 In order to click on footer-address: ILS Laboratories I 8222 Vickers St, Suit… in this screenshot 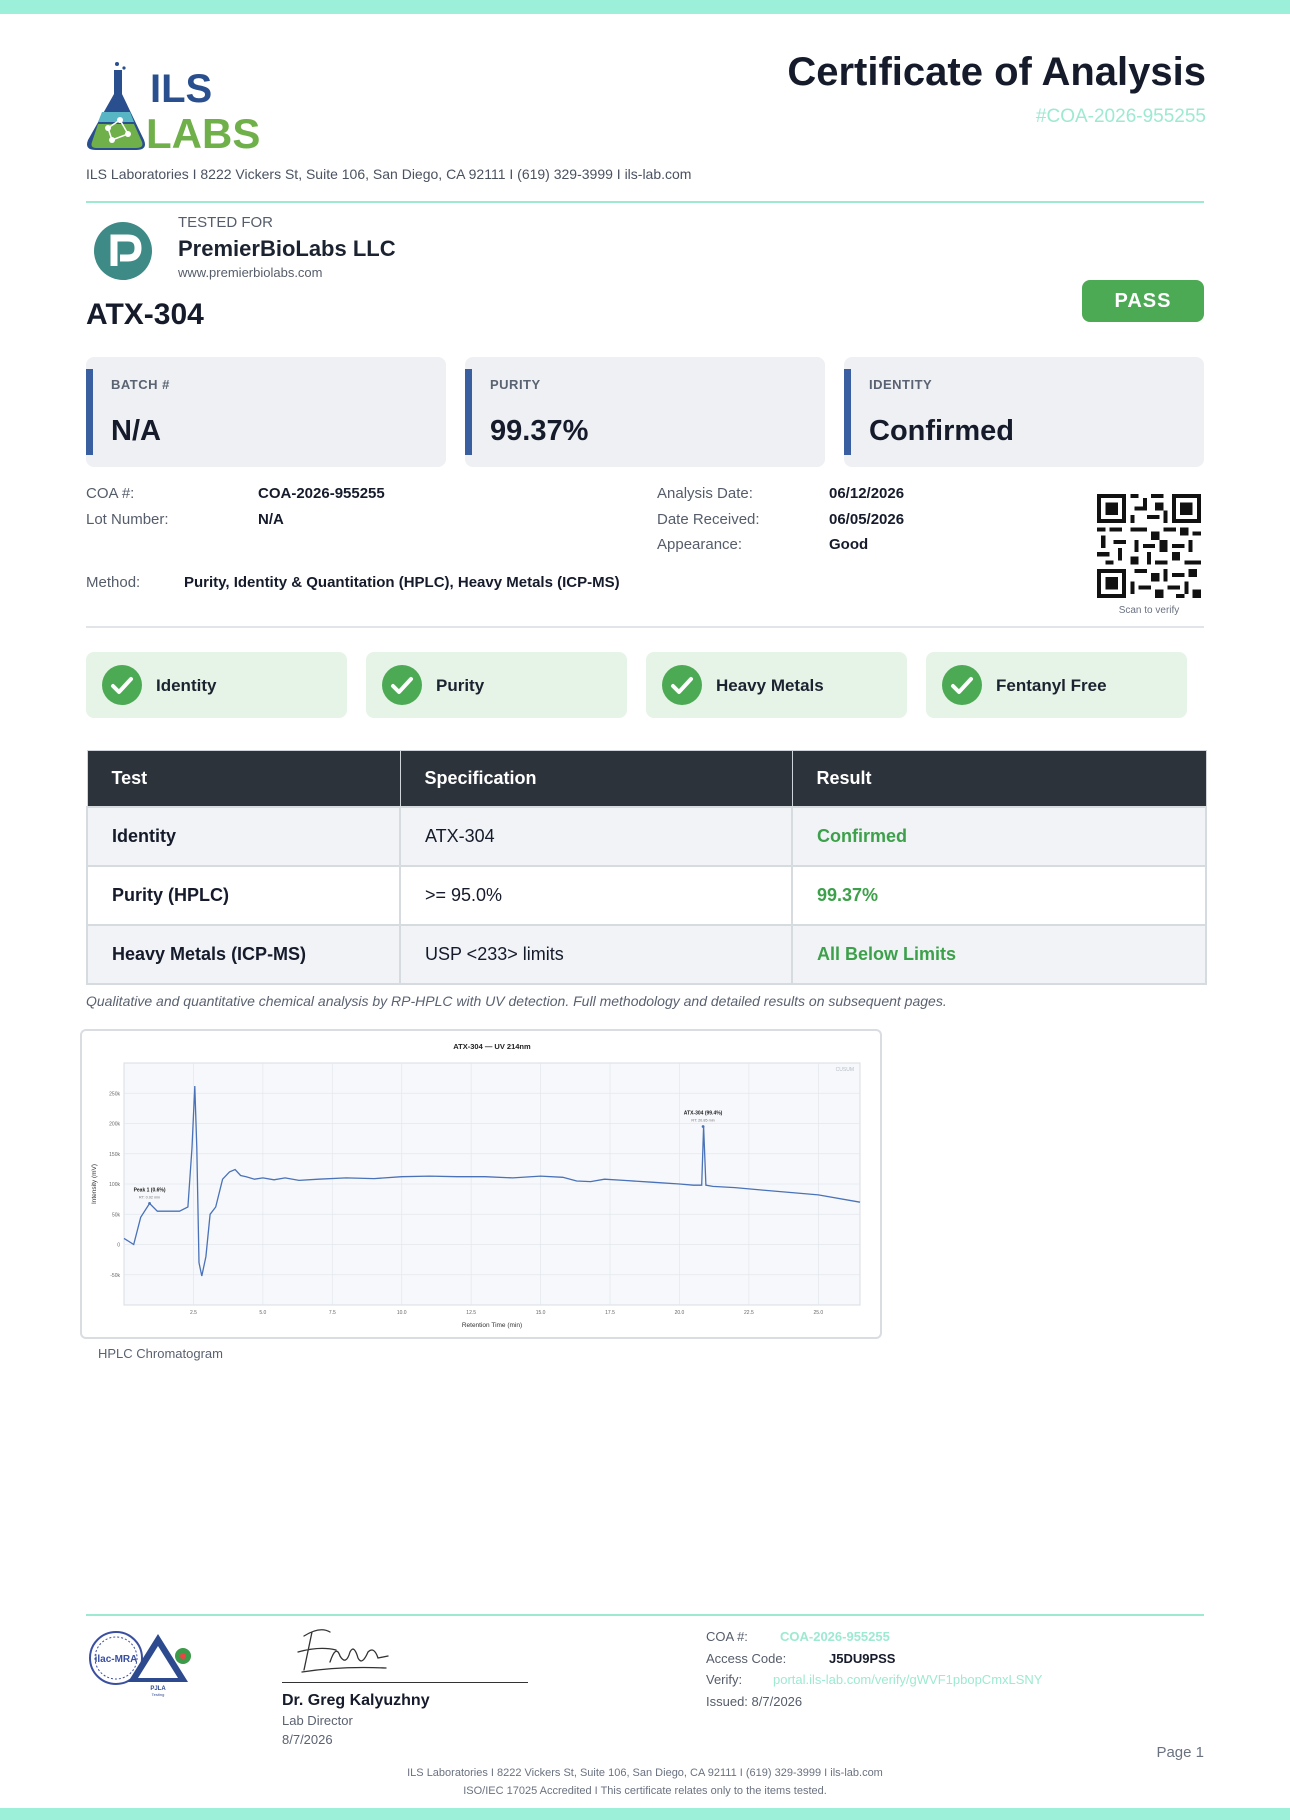, I will do `click(645, 1773)`.